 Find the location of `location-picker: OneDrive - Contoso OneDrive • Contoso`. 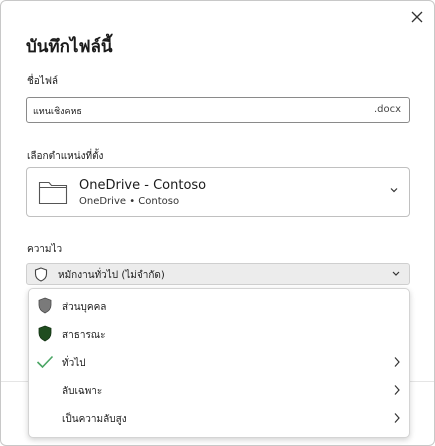

location-picker: OneDrive - Contoso OneDrive • Contoso is located at coordinates (218, 192).